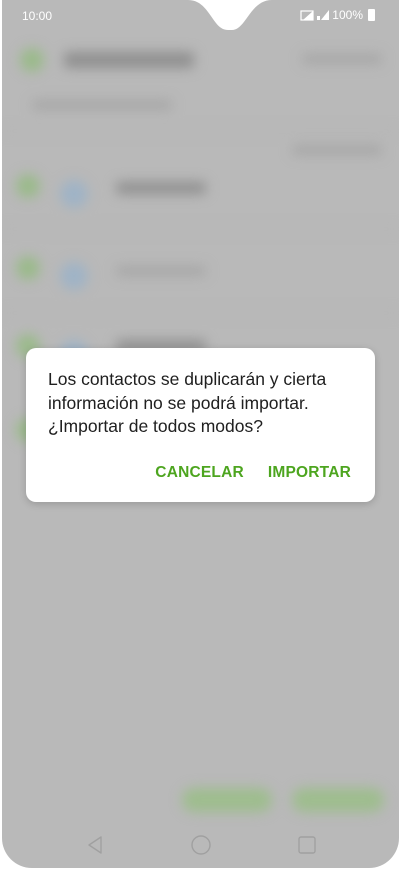 Image resolution: width=401 pixels, height=870 pixels. I want to click on status-bar: 10:00 100%, so click(200, 16).